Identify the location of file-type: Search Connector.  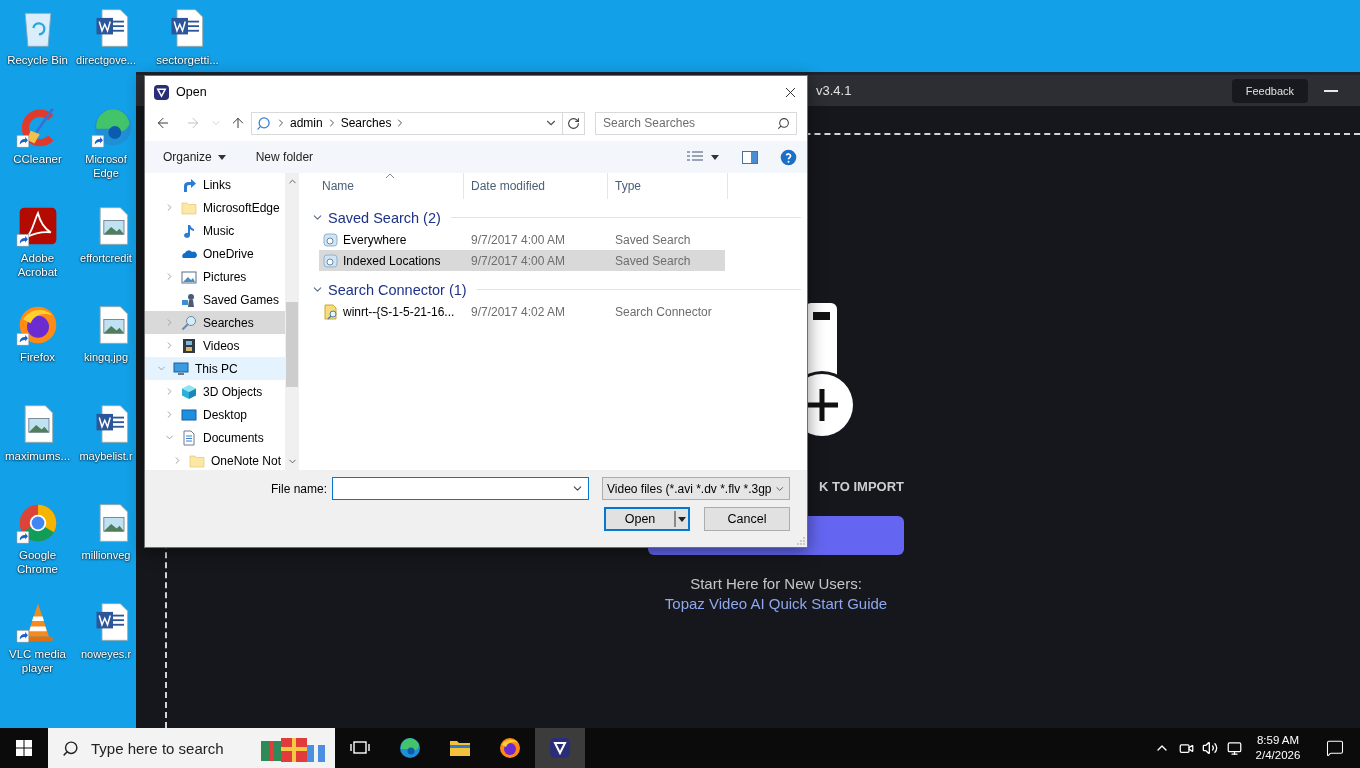
(663, 311).